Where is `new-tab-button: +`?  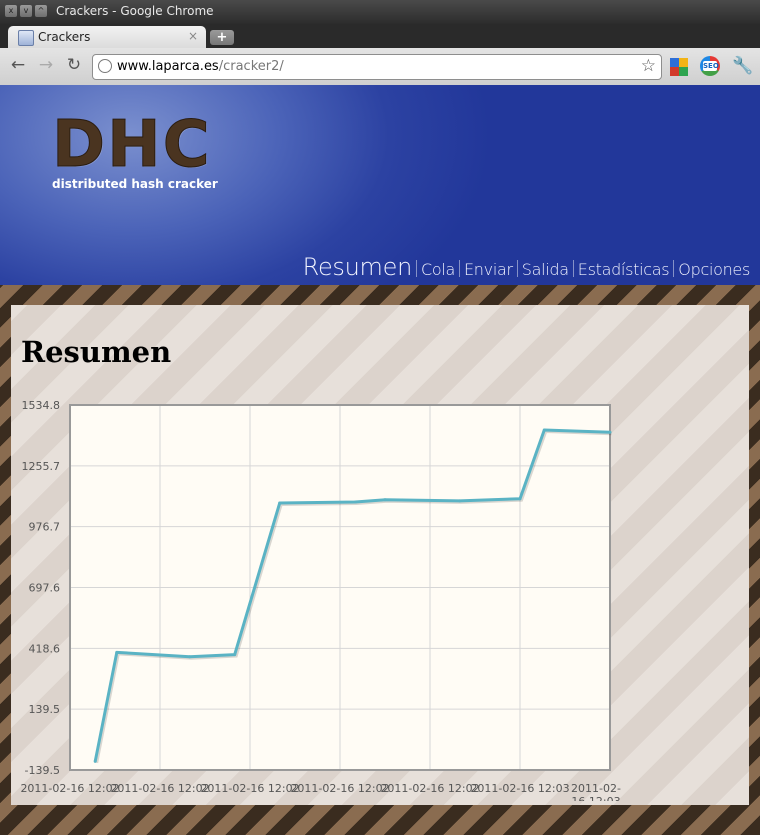
new-tab-button: + is located at coordinates (222, 37).